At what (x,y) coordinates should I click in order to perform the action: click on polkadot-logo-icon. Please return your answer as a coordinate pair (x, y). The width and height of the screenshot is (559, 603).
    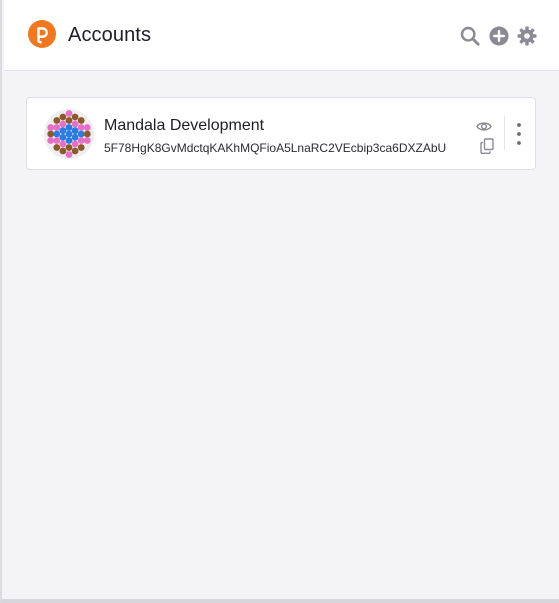
    Looking at the image, I should click on (42, 34).